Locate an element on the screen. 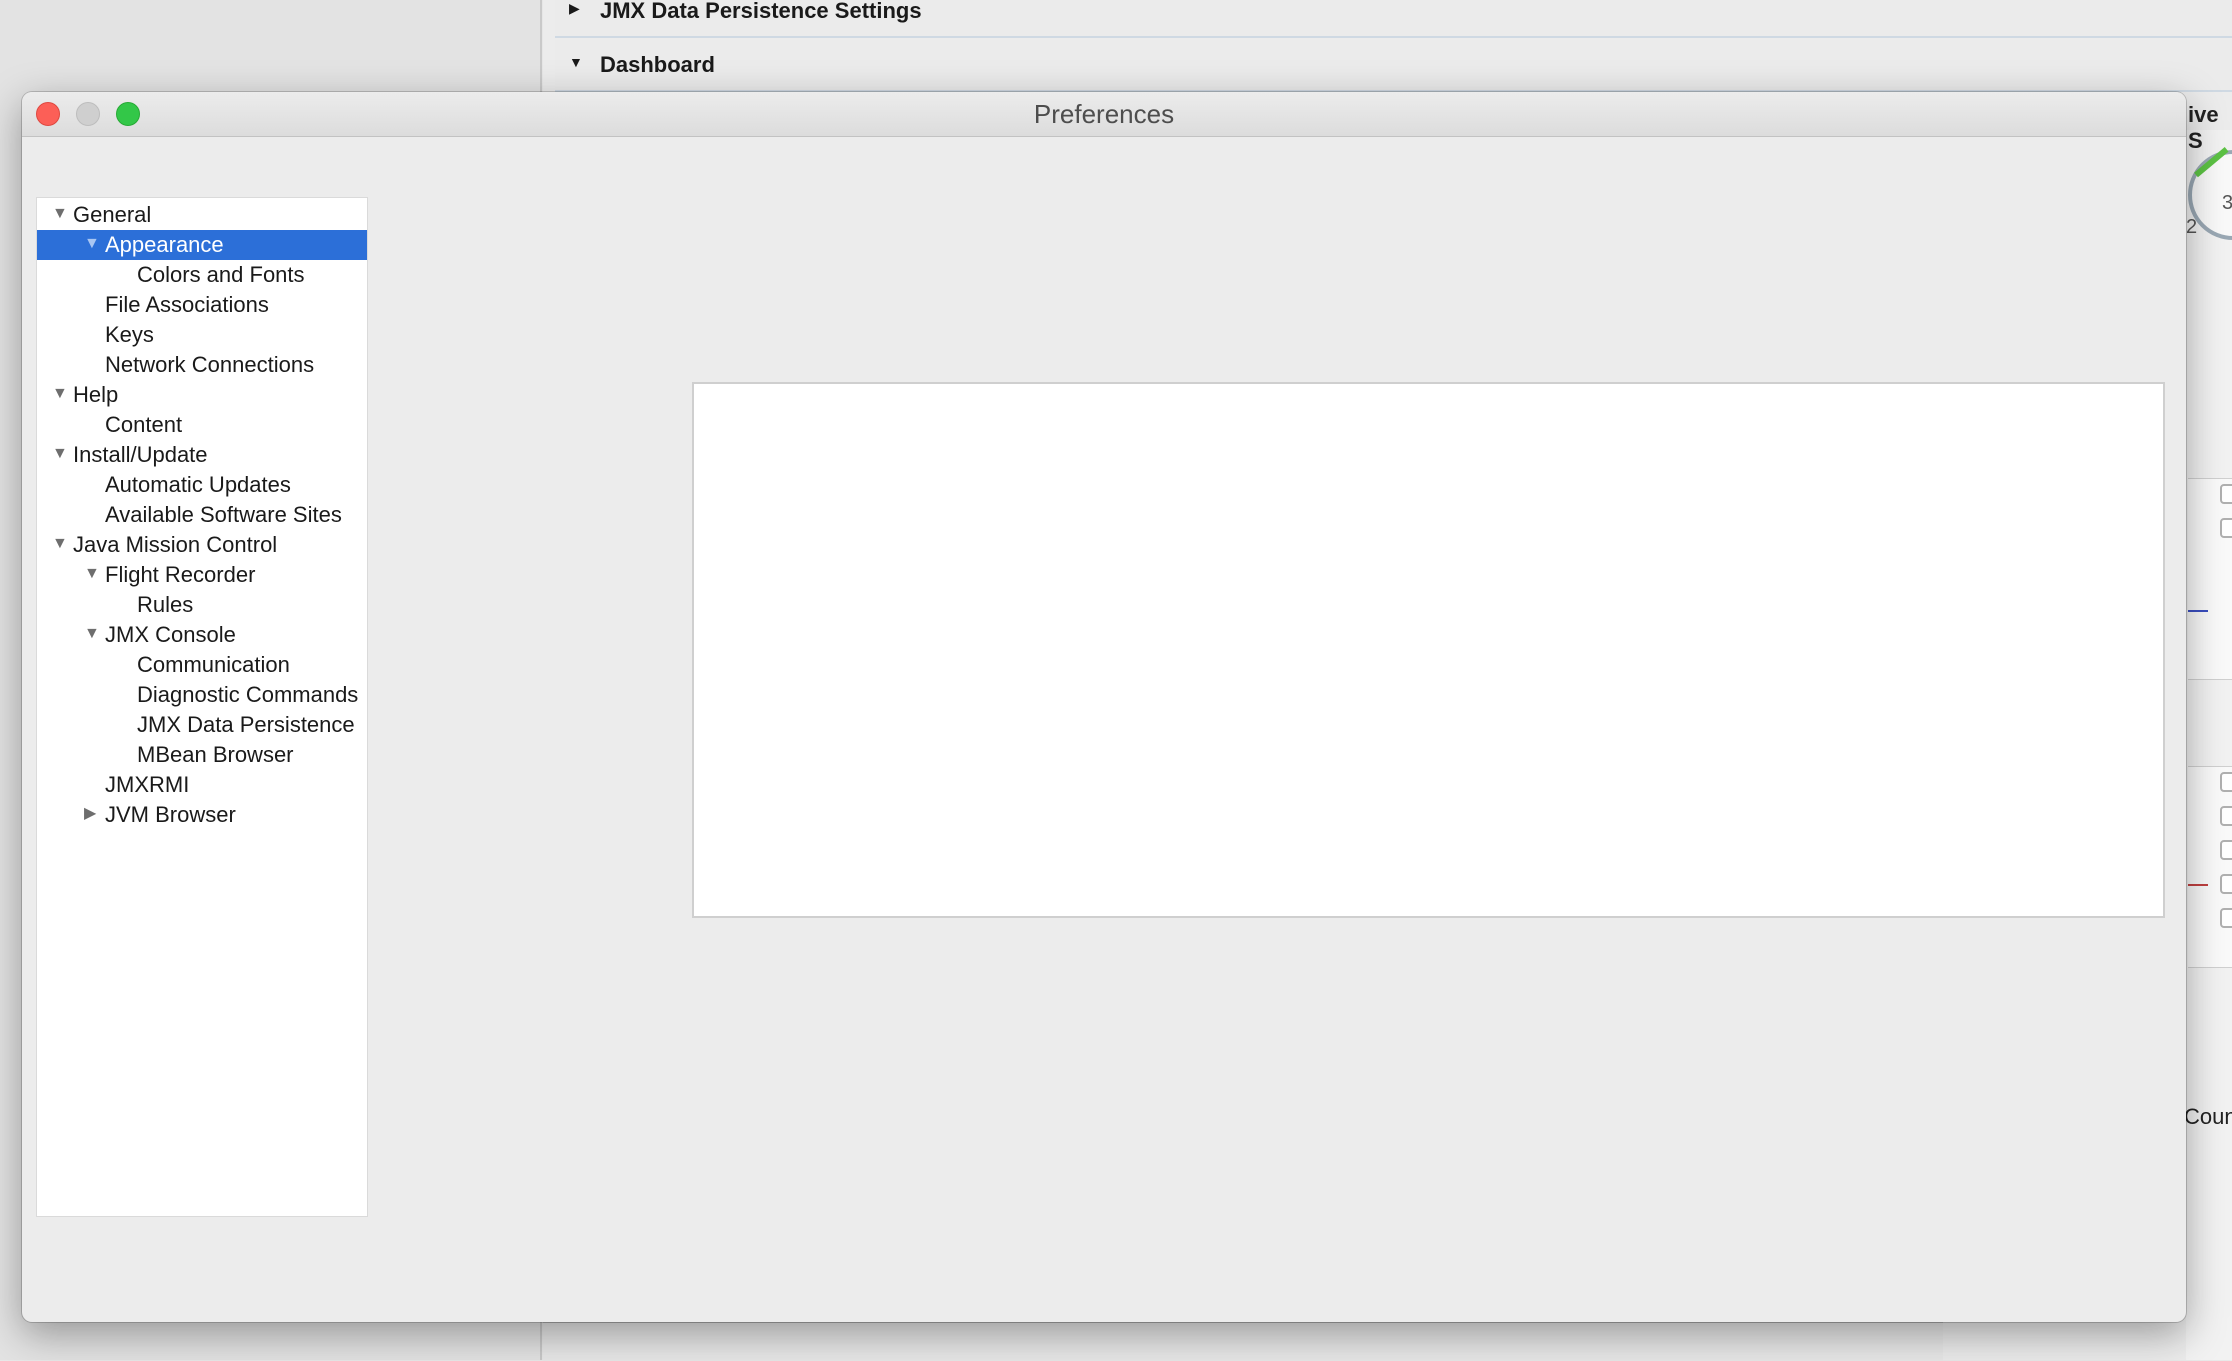 Image resolution: width=2232 pixels, height=1361 pixels. tree-item-label: Install/Update is located at coordinates (140, 454).